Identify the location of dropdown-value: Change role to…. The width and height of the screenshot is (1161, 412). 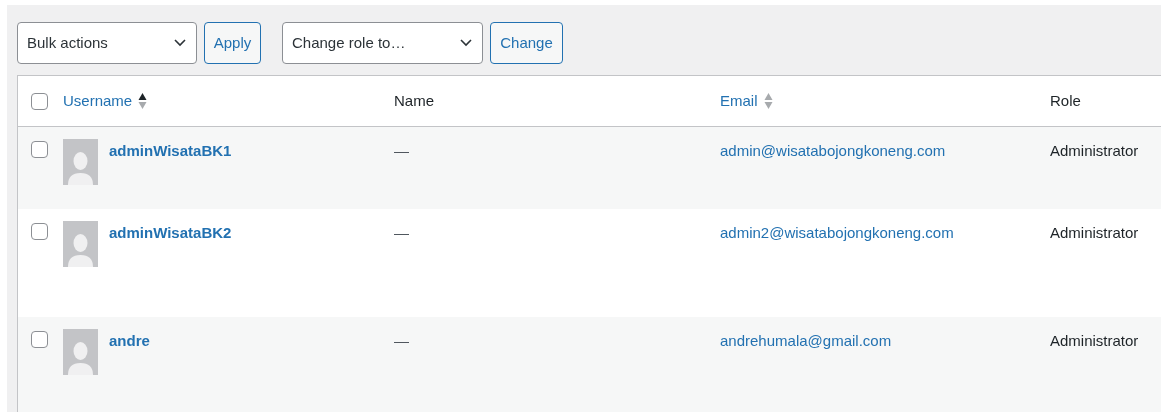
(349, 42).